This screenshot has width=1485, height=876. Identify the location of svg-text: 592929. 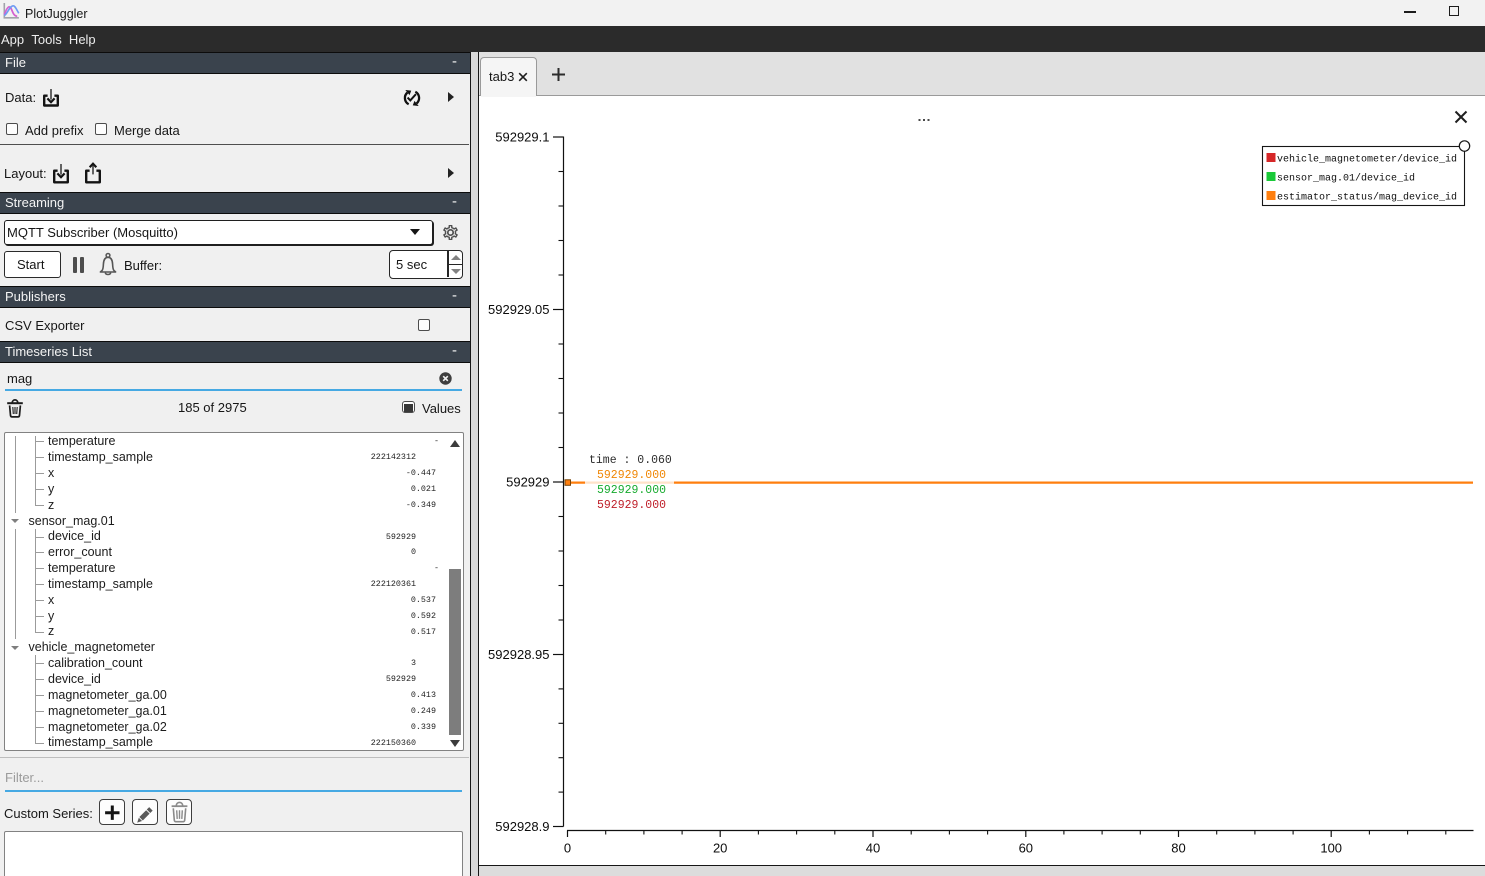
(527, 482).